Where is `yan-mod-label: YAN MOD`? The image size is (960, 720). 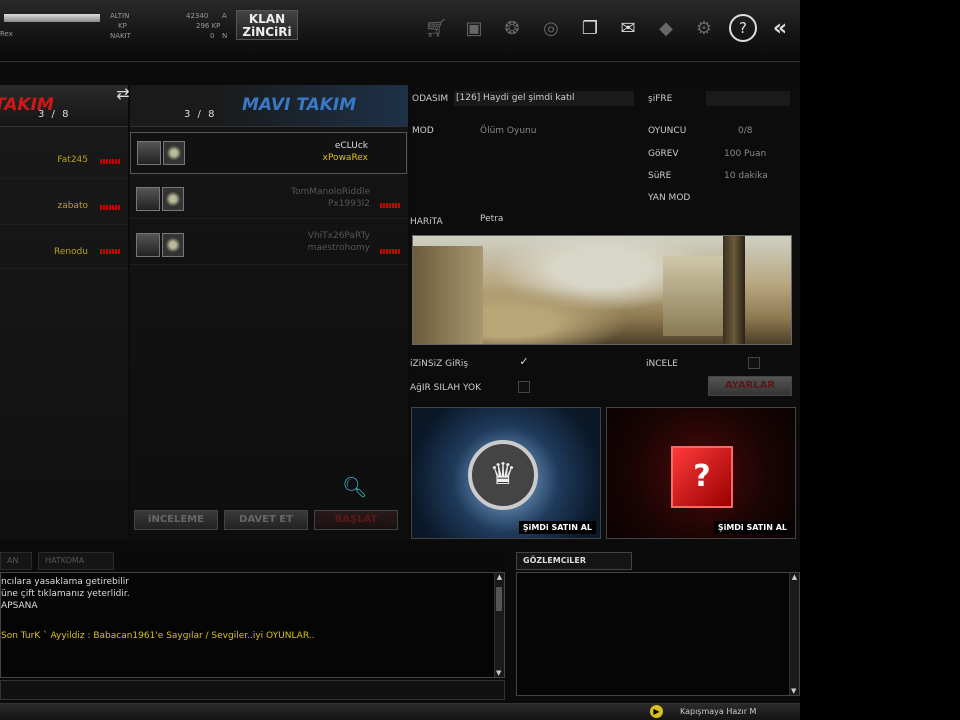 yan-mod-label: YAN MOD is located at coordinates (669, 198).